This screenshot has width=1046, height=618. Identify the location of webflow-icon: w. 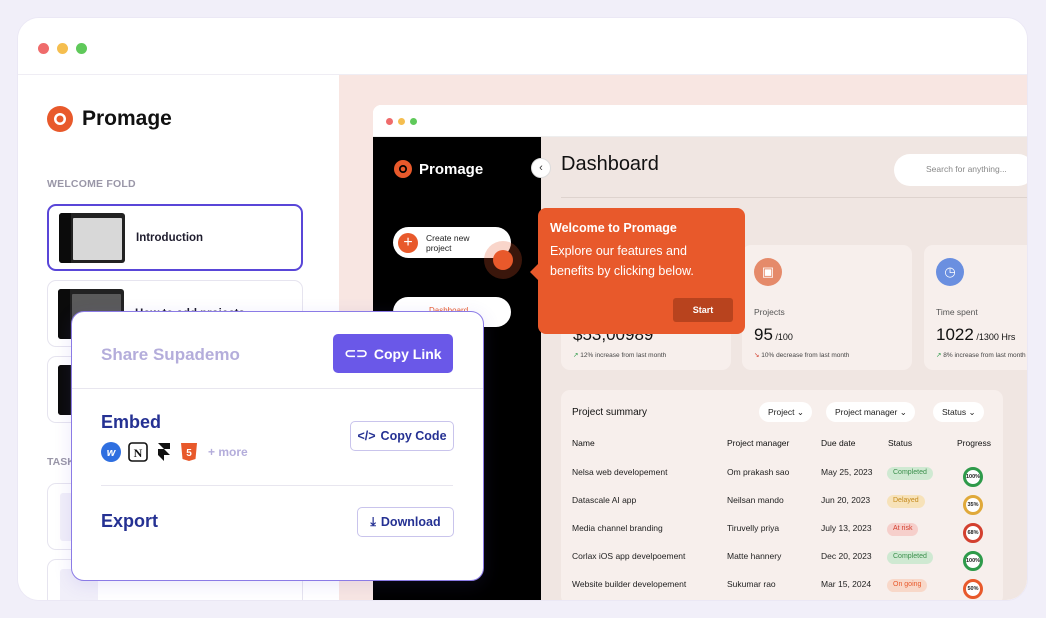
(111, 452).